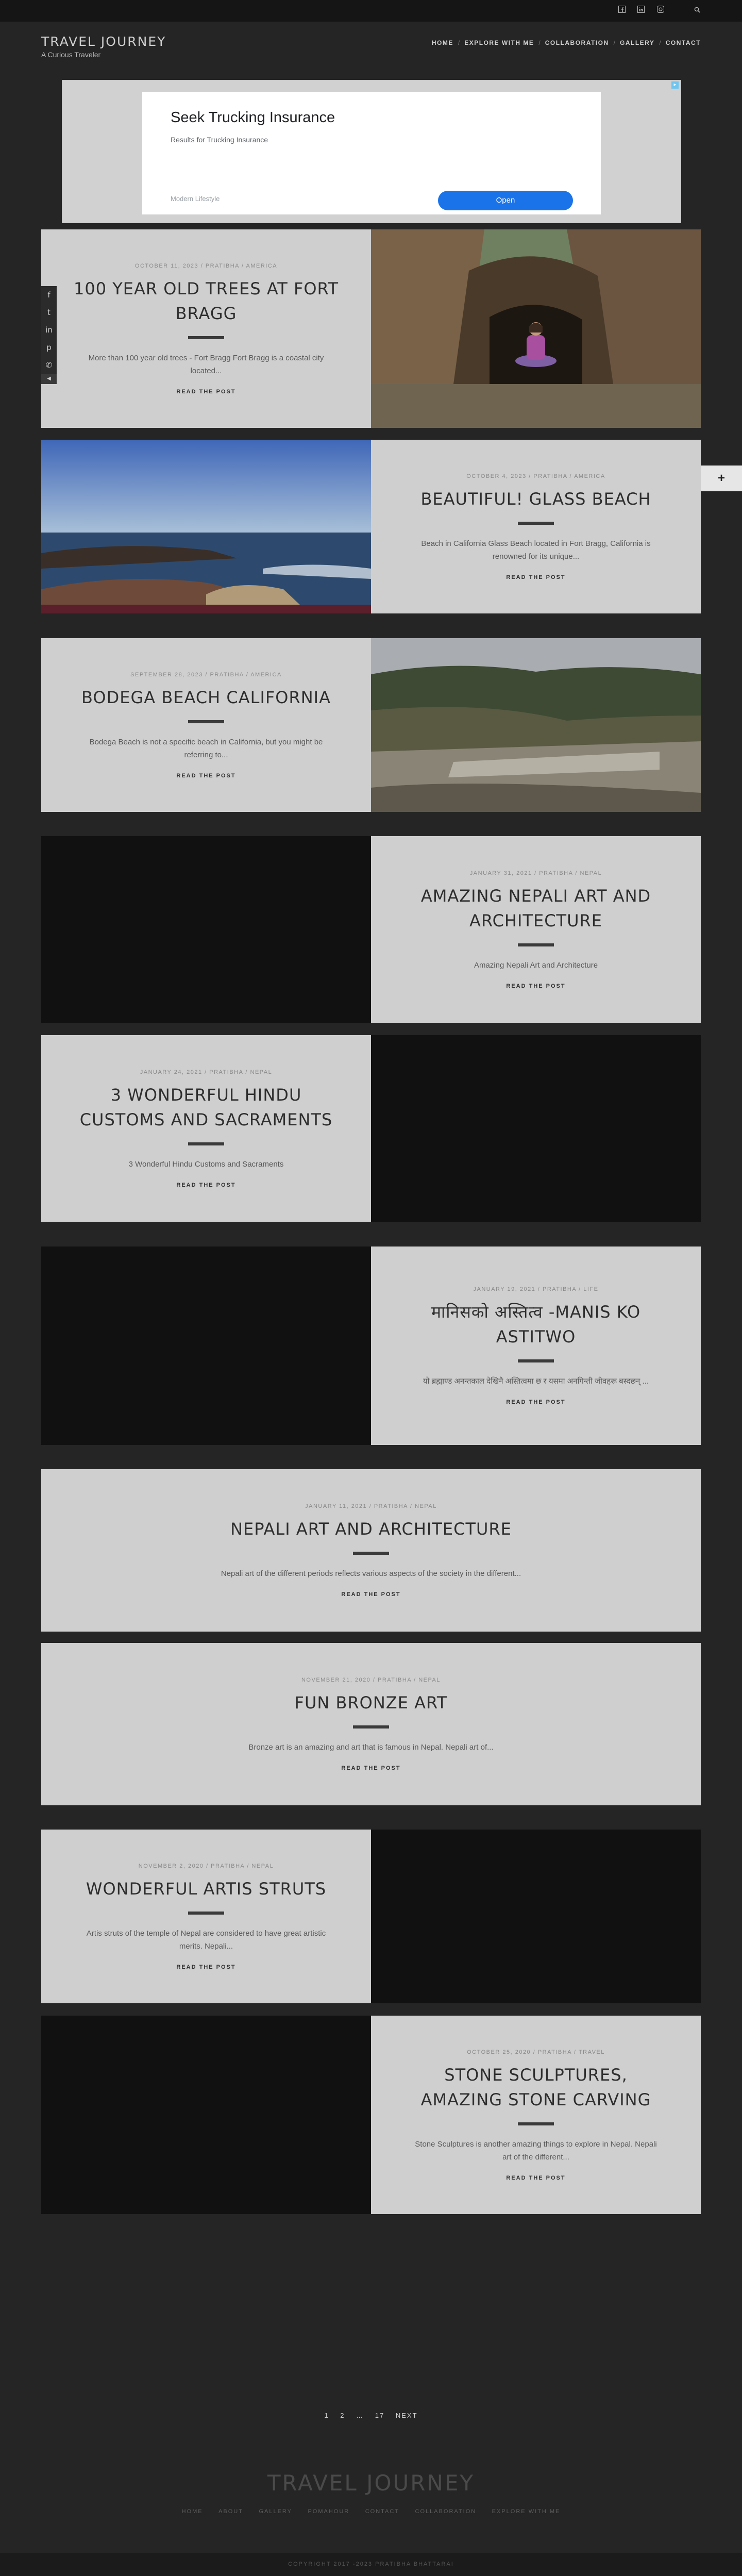 Image resolution: width=742 pixels, height=2576 pixels. I want to click on post-meta: OCTOBER 11, 2023 / PRATIBHA / AMERICA, so click(206, 266).